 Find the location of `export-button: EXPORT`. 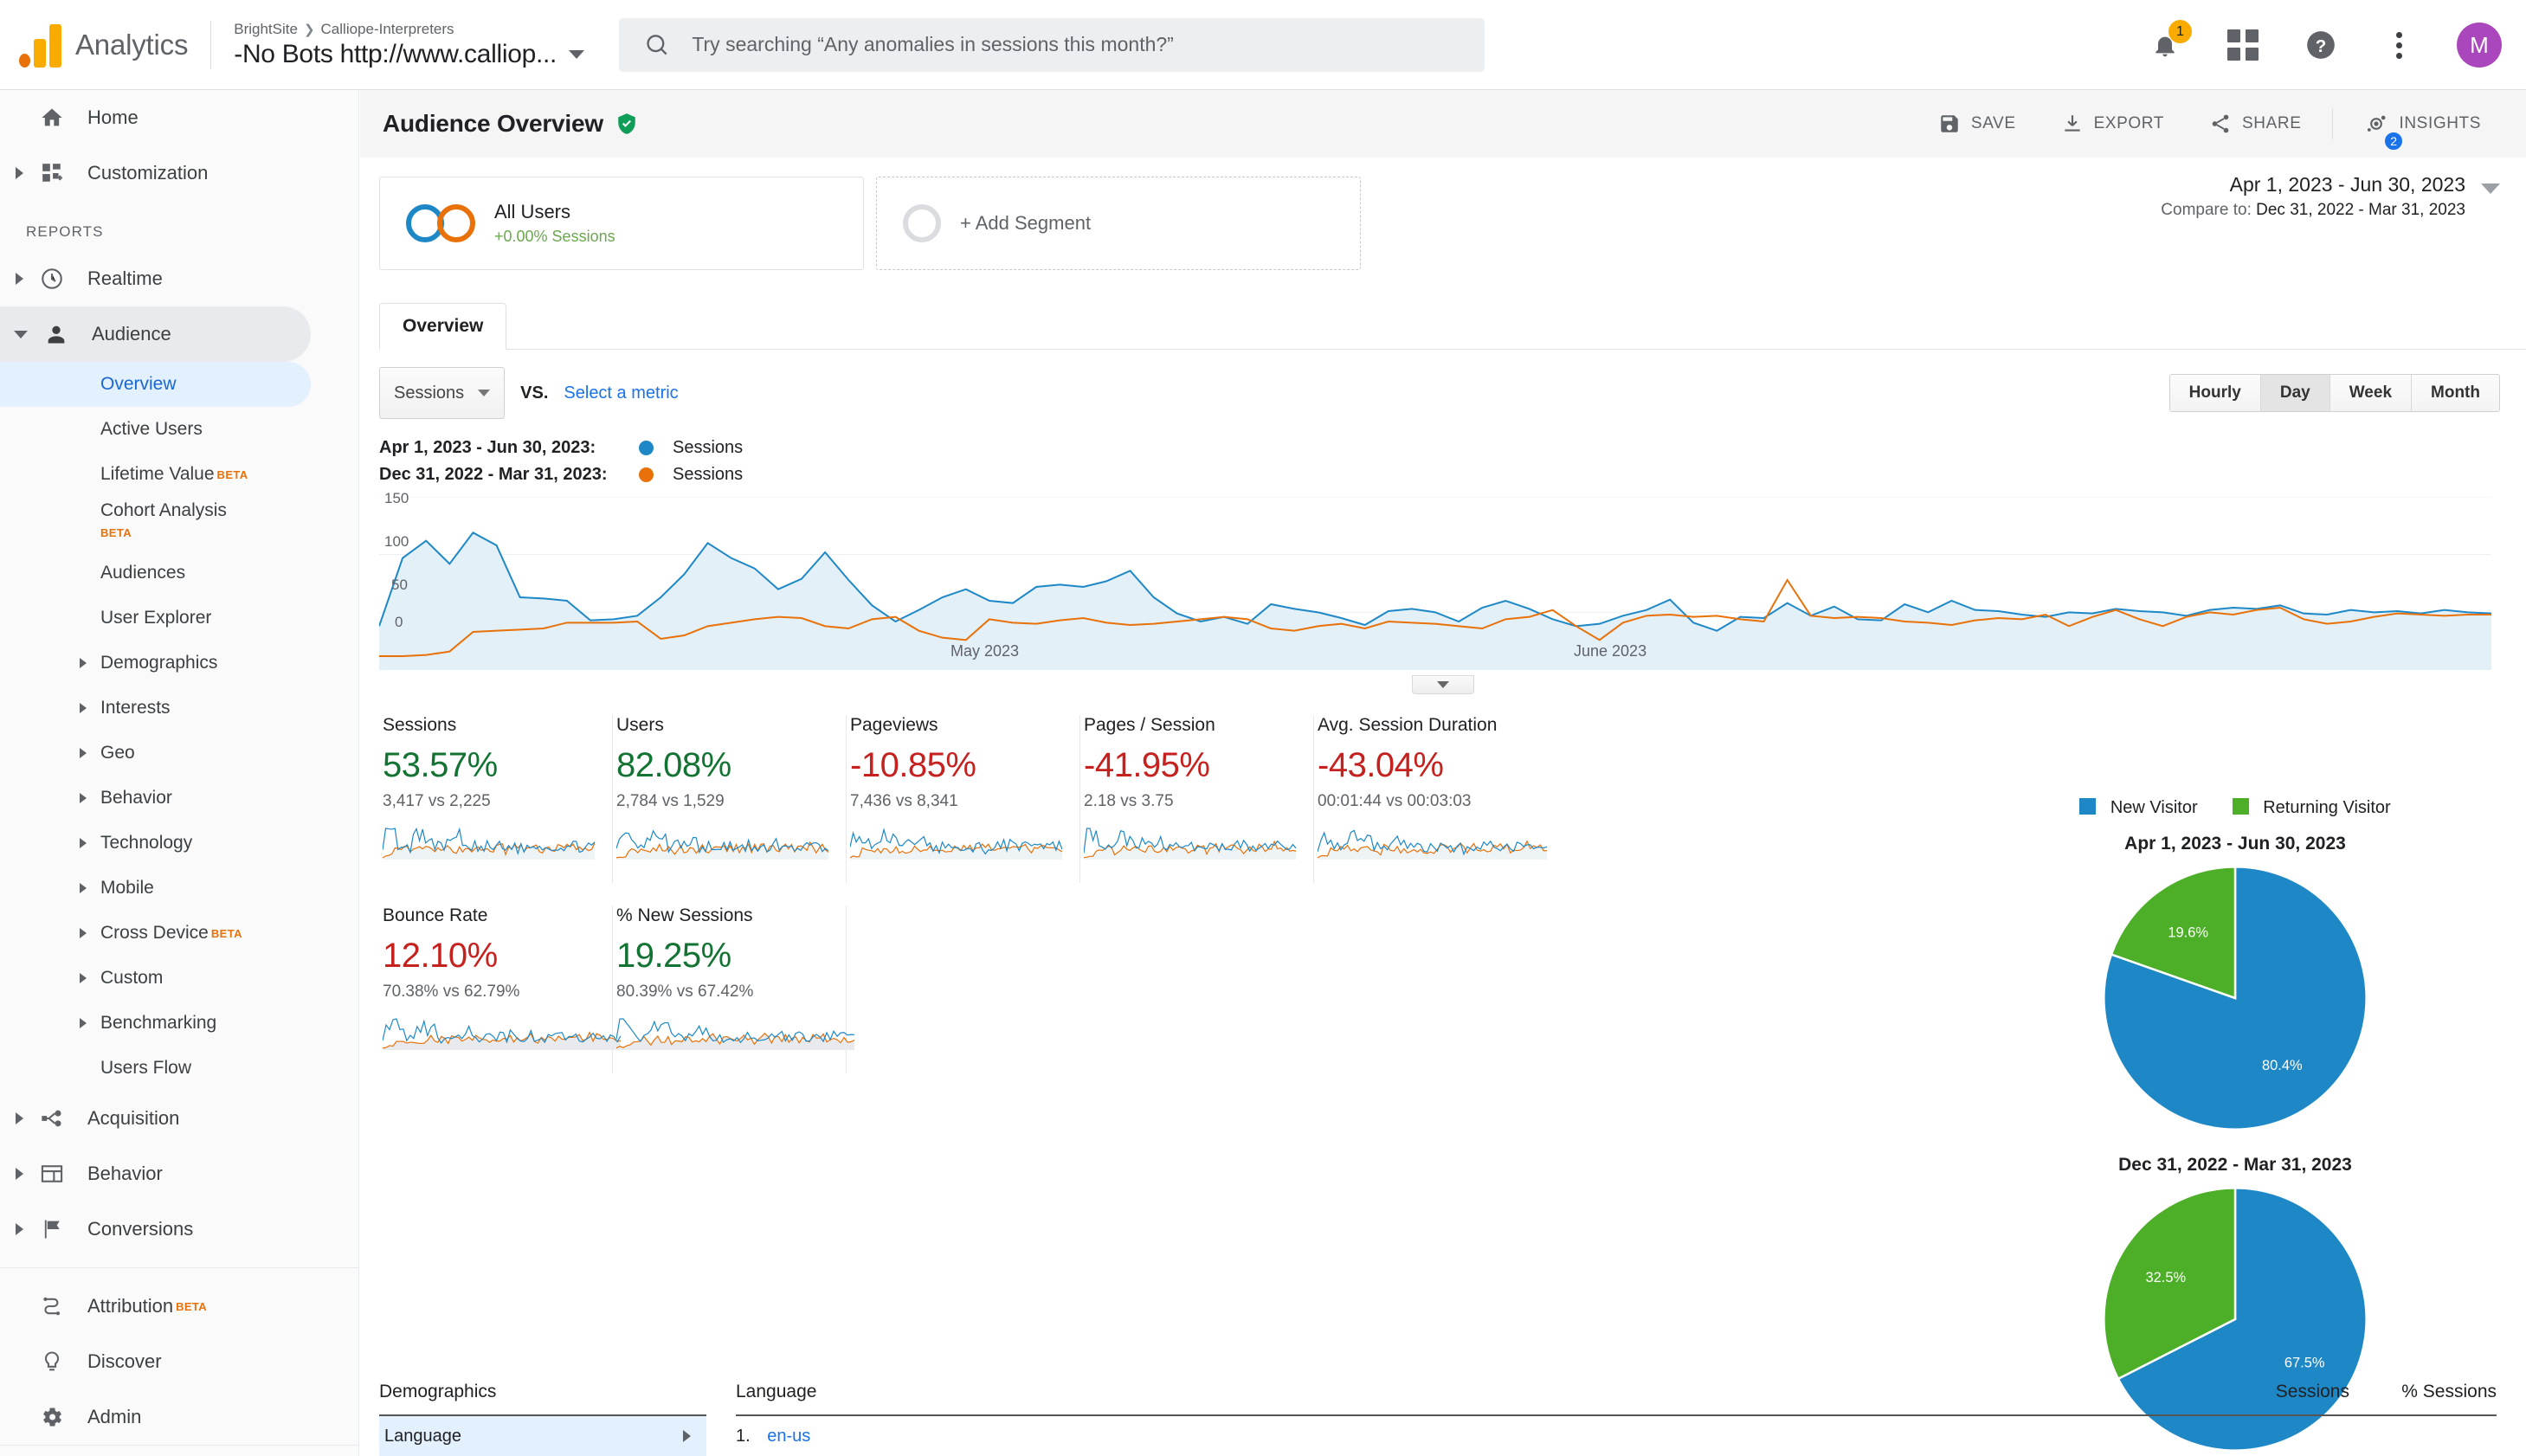

export-button: EXPORT is located at coordinates (2113, 124).